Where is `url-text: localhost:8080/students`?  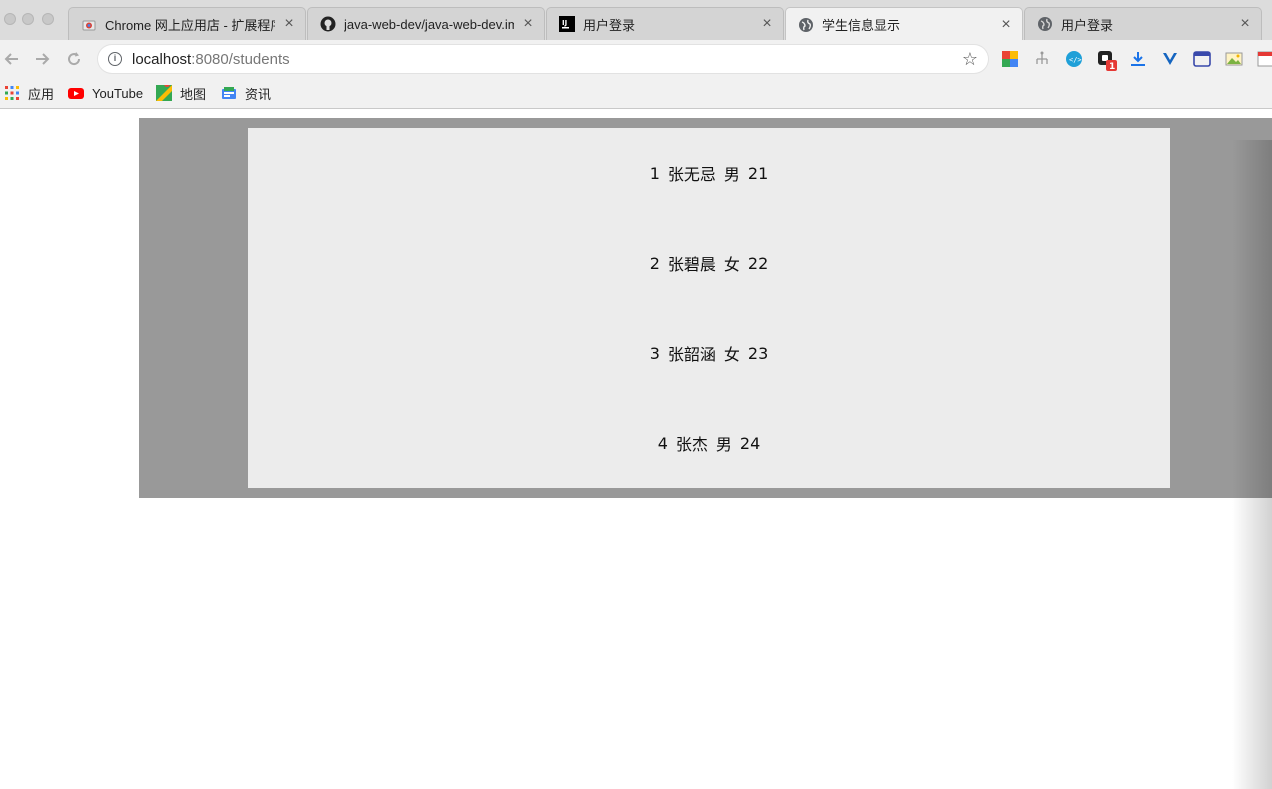
url-text: localhost:8080/students is located at coordinates (211, 59).